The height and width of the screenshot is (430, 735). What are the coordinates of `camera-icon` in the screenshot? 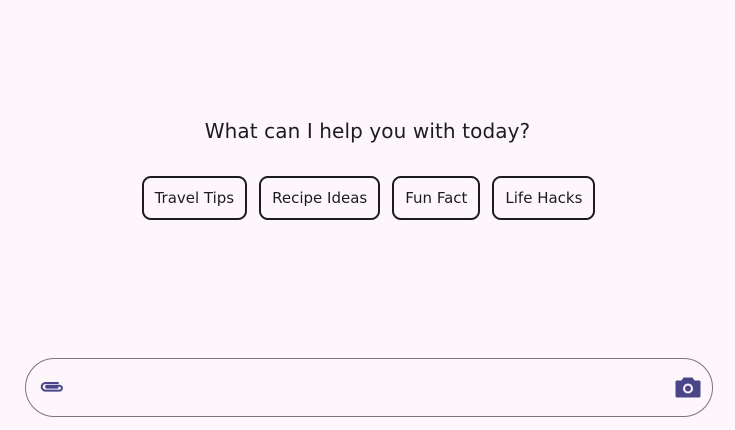 It's located at (688, 387).